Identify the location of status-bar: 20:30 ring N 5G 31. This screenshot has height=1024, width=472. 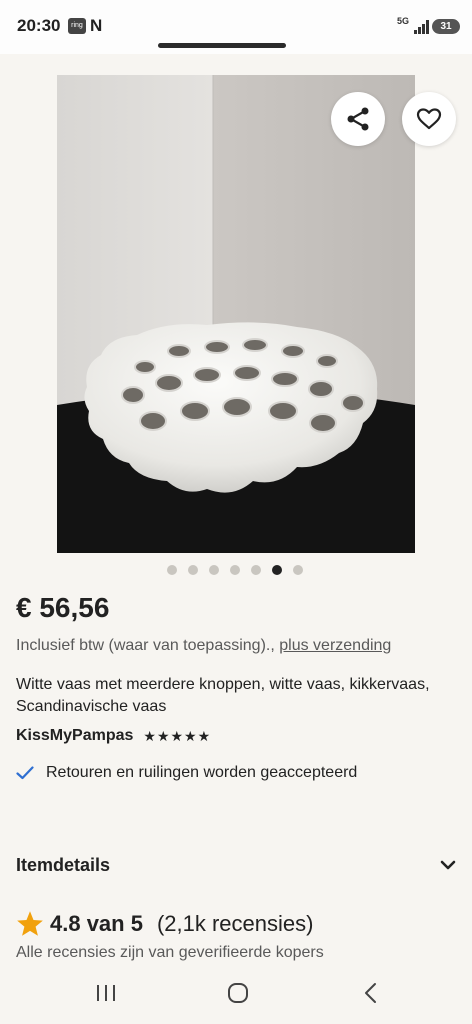
(236, 27).